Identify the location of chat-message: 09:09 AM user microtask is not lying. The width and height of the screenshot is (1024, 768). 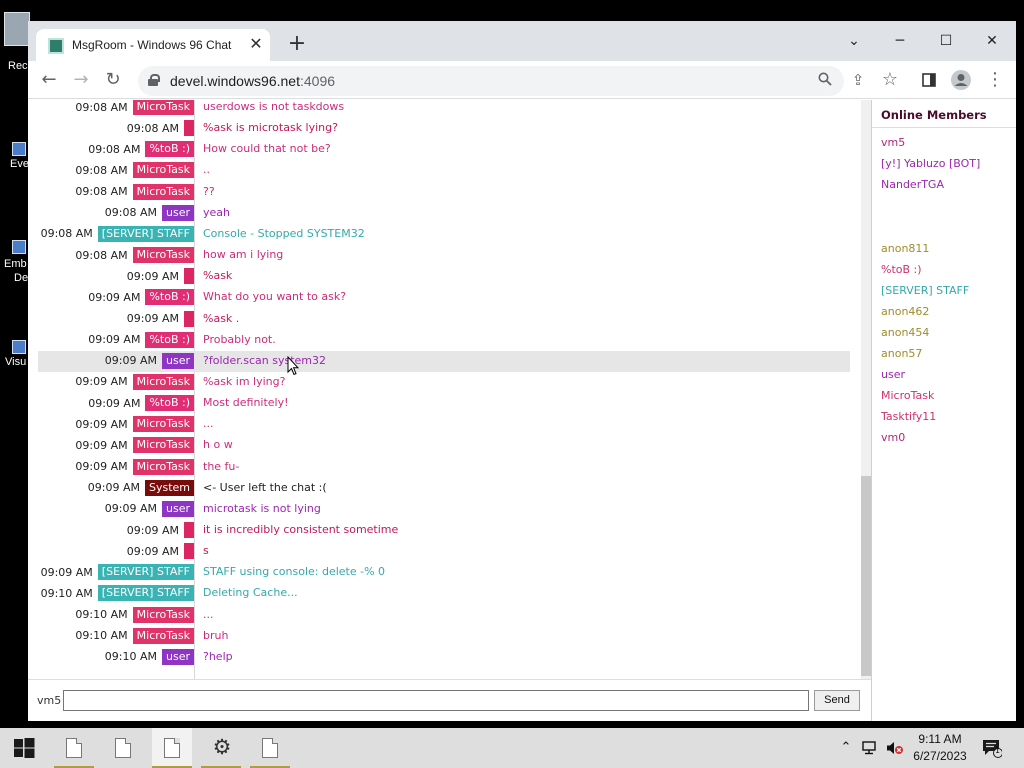
(444, 509).